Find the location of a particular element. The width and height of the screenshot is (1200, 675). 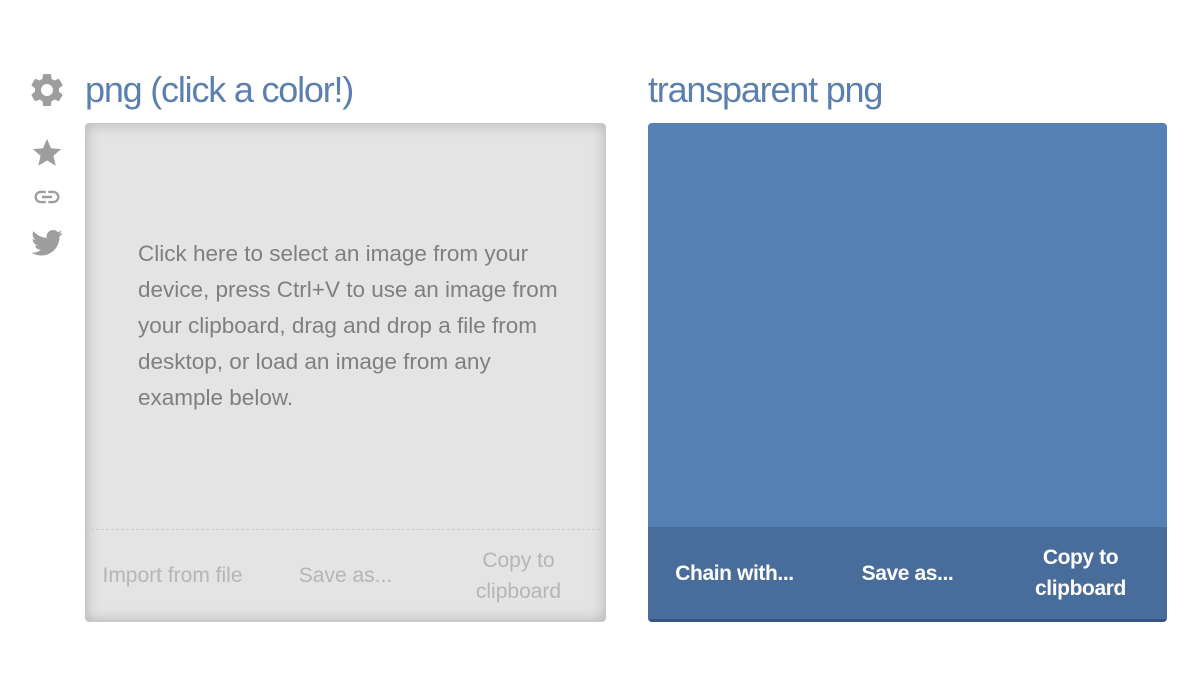

import-from-file-button: Import from file is located at coordinates (172, 575).